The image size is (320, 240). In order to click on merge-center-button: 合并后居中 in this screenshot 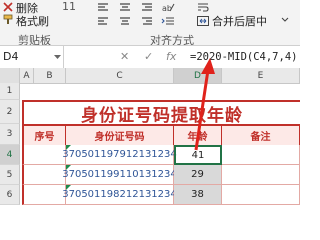, I will do `click(239, 21)`.